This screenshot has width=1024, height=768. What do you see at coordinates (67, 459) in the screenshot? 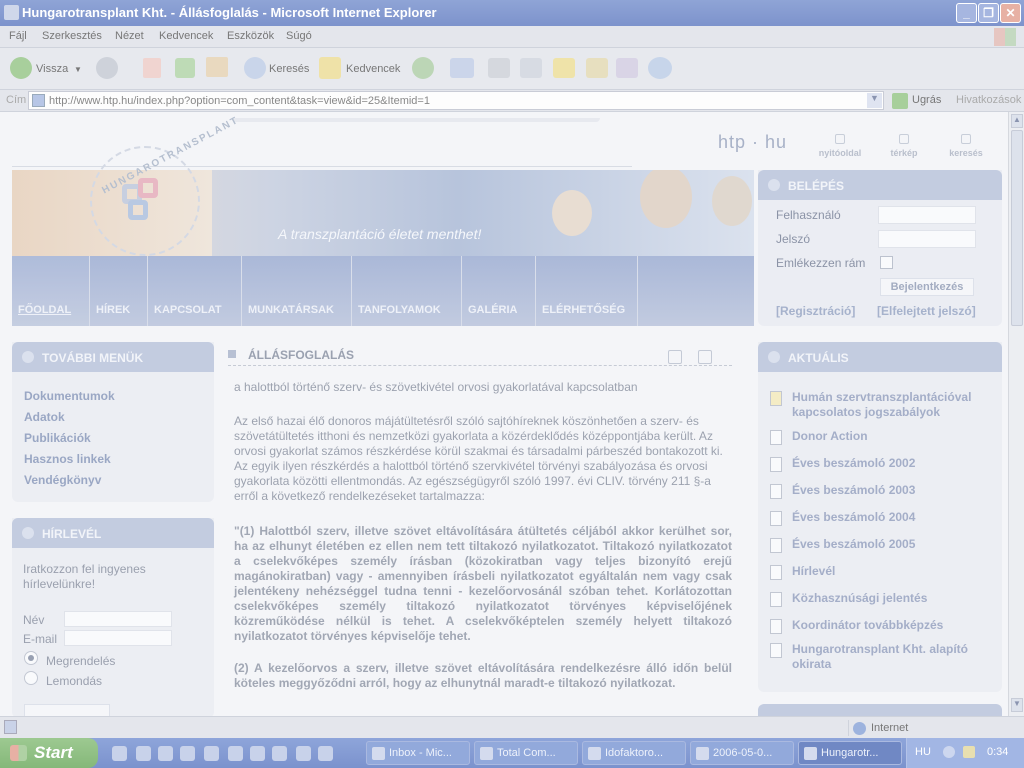
I see `link-useful-links: Hasznos linkek` at bounding box center [67, 459].